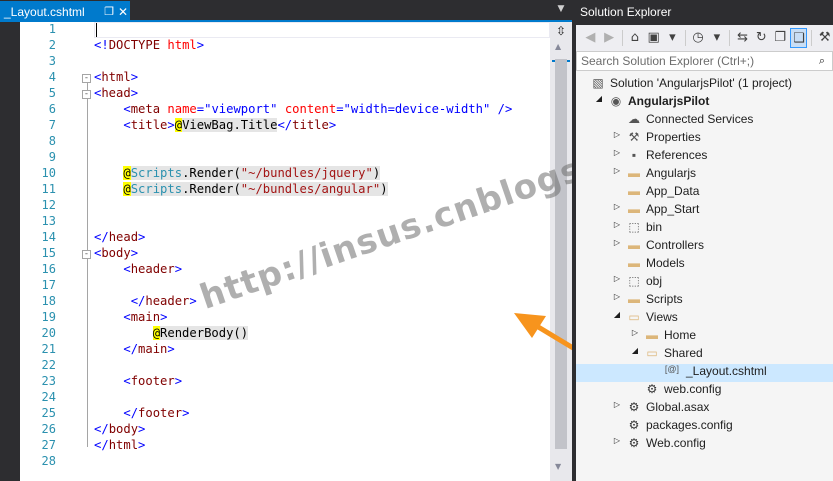  I want to click on tree-node-label: Controllers, so click(675, 245).